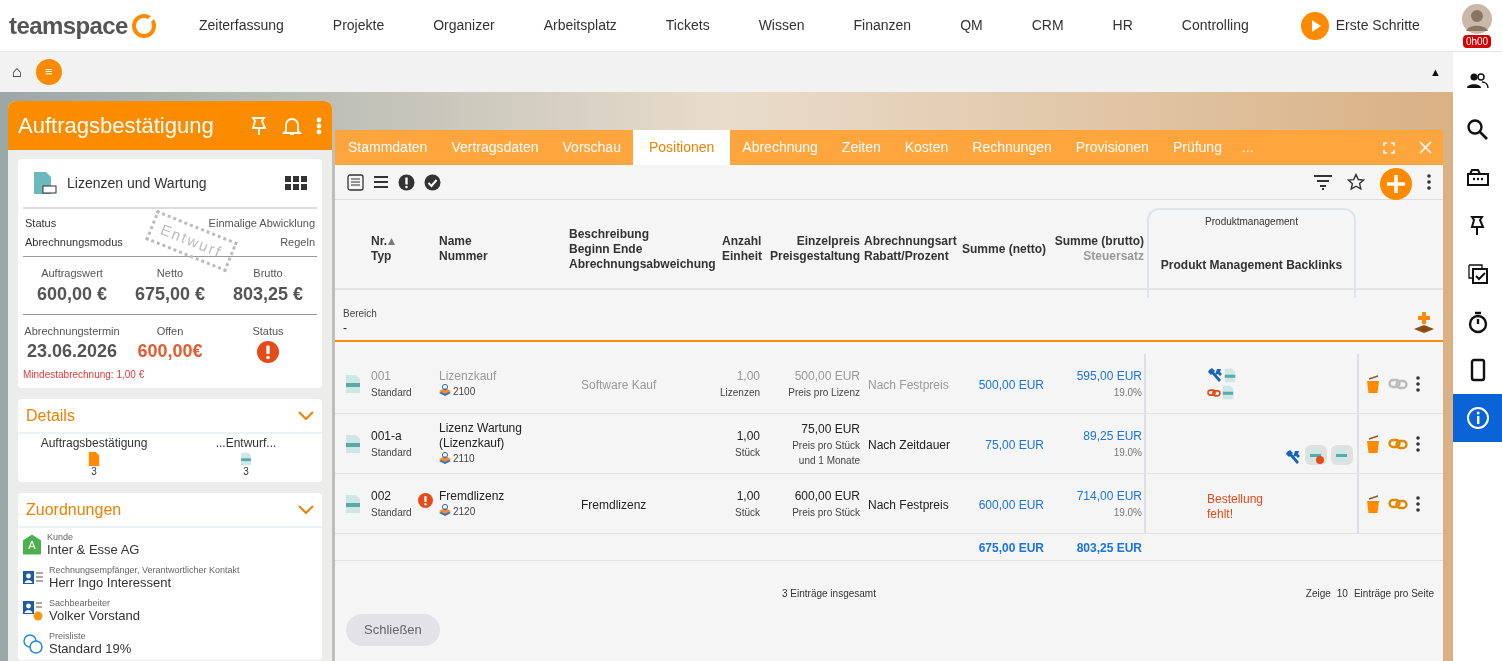  Describe the element at coordinates (381, 182) in the screenshot. I see `list-view-icon` at that location.